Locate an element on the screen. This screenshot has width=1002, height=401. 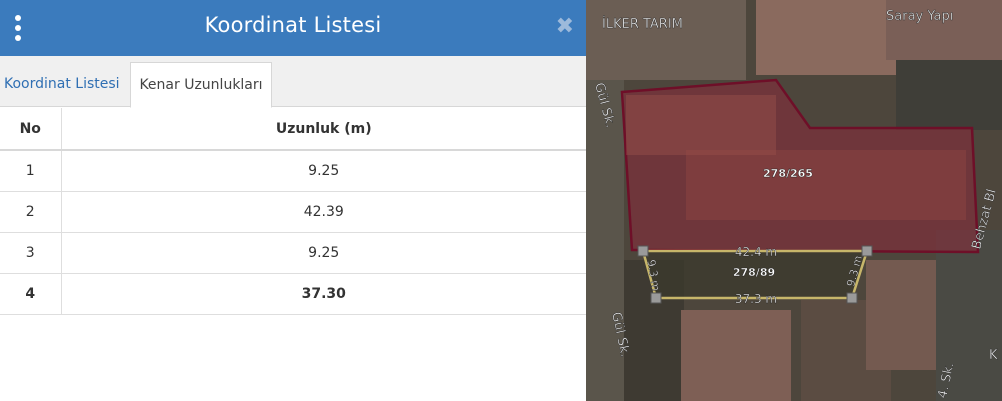
table-row: 1 9.25 is located at coordinates (293, 171).